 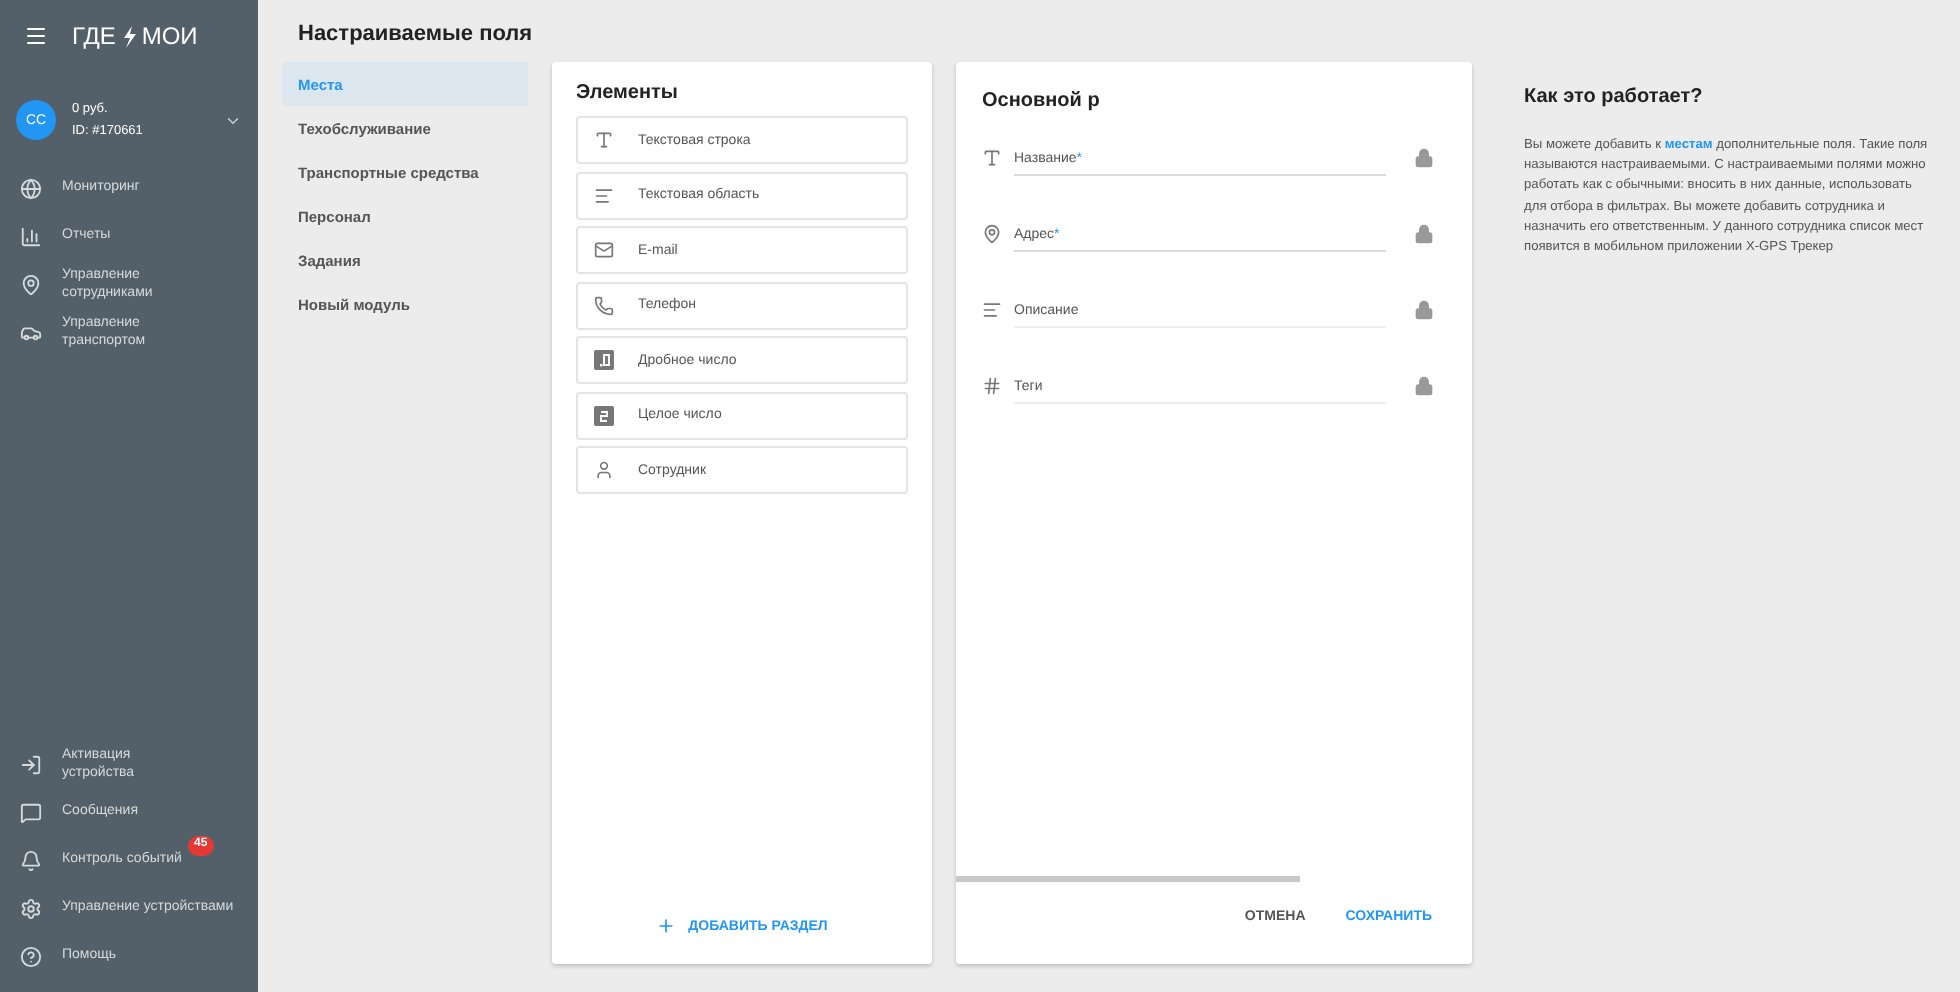 What do you see at coordinates (135, 36) in the screenshot?
I see `logo: ГДЕ МОИ` at bounding box center [135, 36].